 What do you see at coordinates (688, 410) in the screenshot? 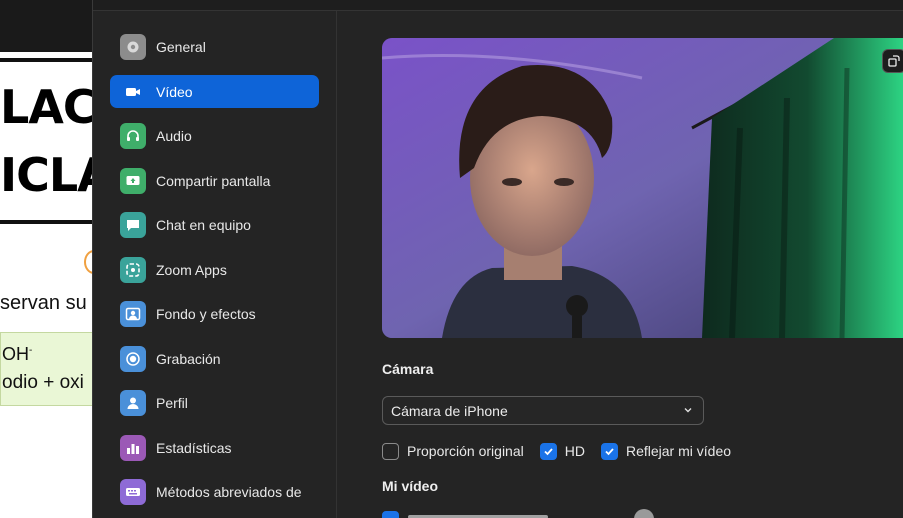
I see `chevron-down-icon` at bounding box center [688, 410].